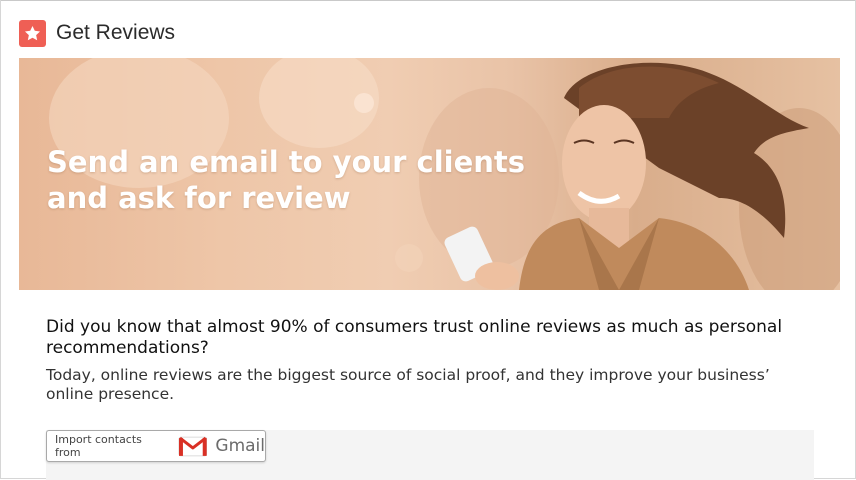 The image size is (856, 480). What do you see at coordinates (32, 33) in the screenshot?
I see `star-icon` at bounding box center [32, 33].